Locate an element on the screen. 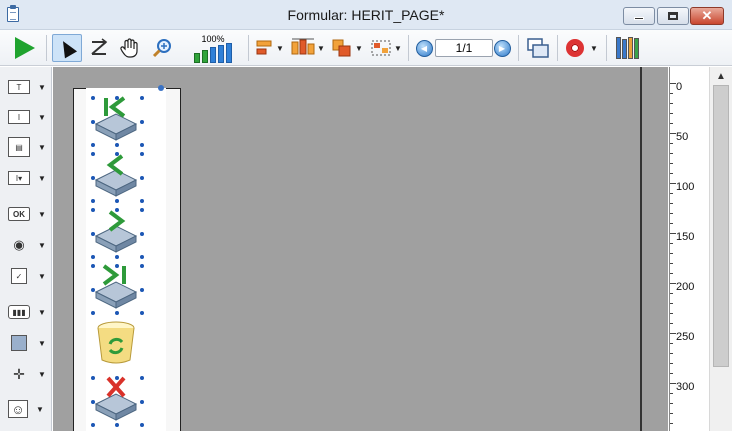 The image size is (732, 431). zoom-level-control: 100% is located at coordinates (213, 48).